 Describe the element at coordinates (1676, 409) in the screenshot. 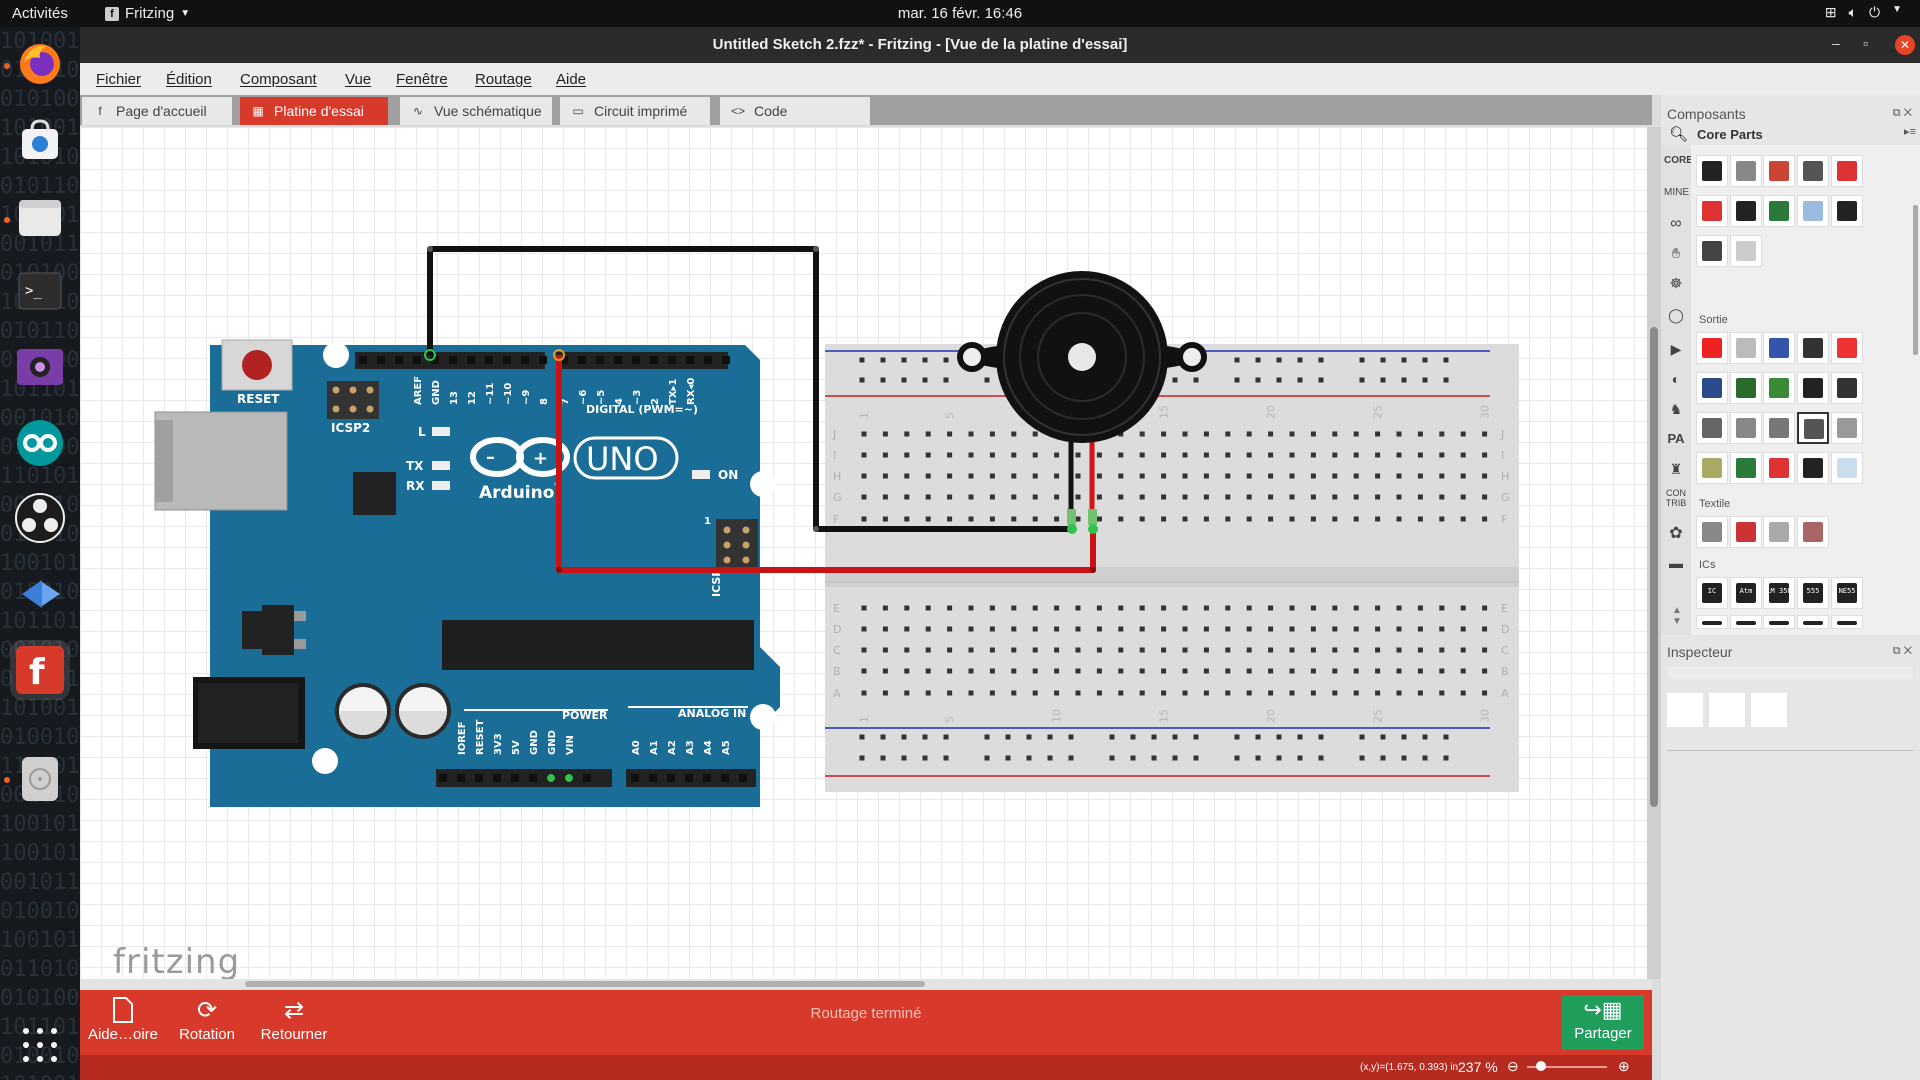

I see `bin-sparkfun-icon: ♞` at that location.